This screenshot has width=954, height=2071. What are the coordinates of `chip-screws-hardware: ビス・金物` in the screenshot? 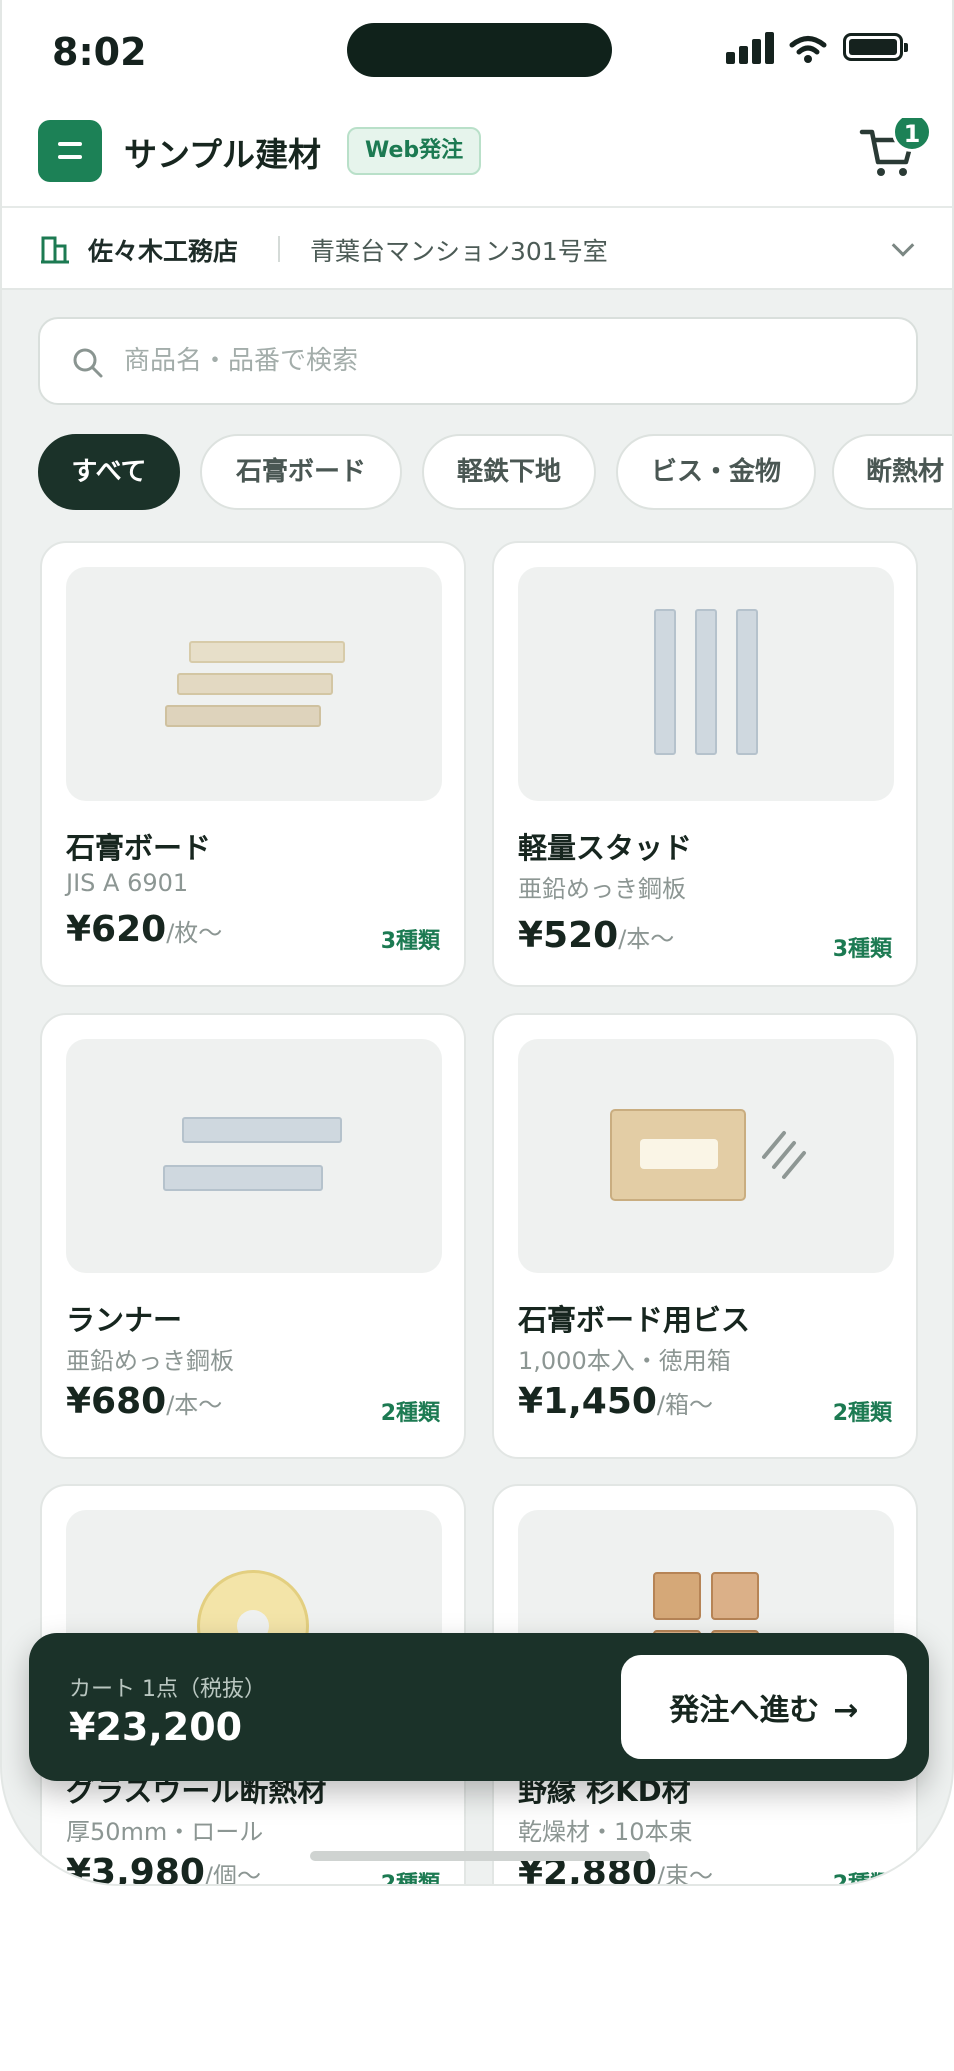 It's located at (716, 472).